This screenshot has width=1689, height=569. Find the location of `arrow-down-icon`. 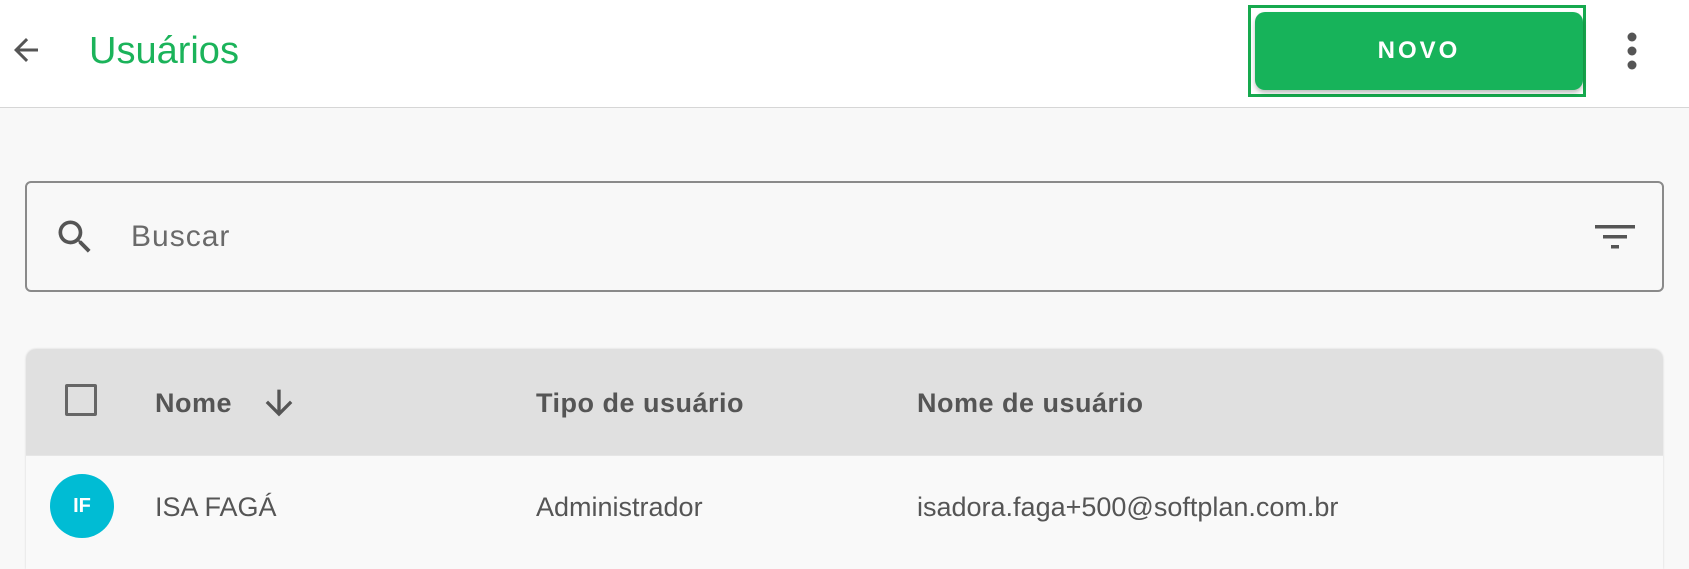

arrow-down-icon is located at coordinates (279, 403).